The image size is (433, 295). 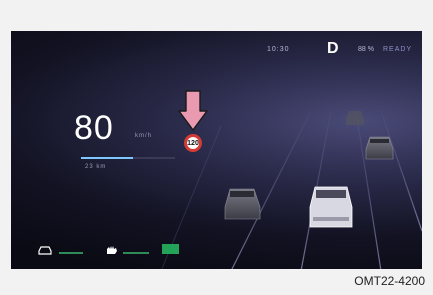 What do you see at coordinates (379, 148) in the screenshot?
I see `vehicle-right` at bounding box center [379, 148].